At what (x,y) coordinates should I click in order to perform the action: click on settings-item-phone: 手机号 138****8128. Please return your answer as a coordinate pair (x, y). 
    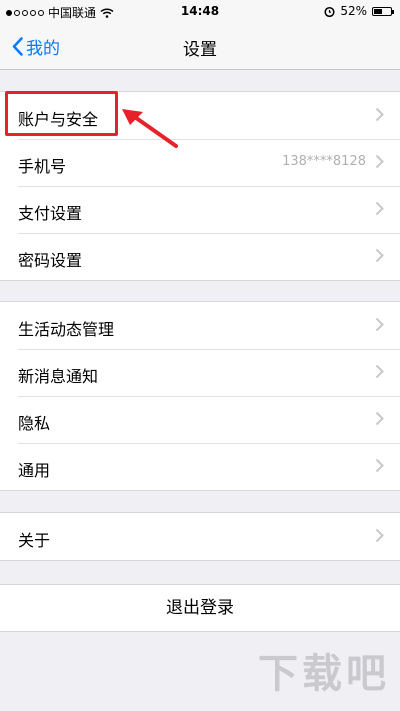
    Looking at the image, I should click on (200, 162).